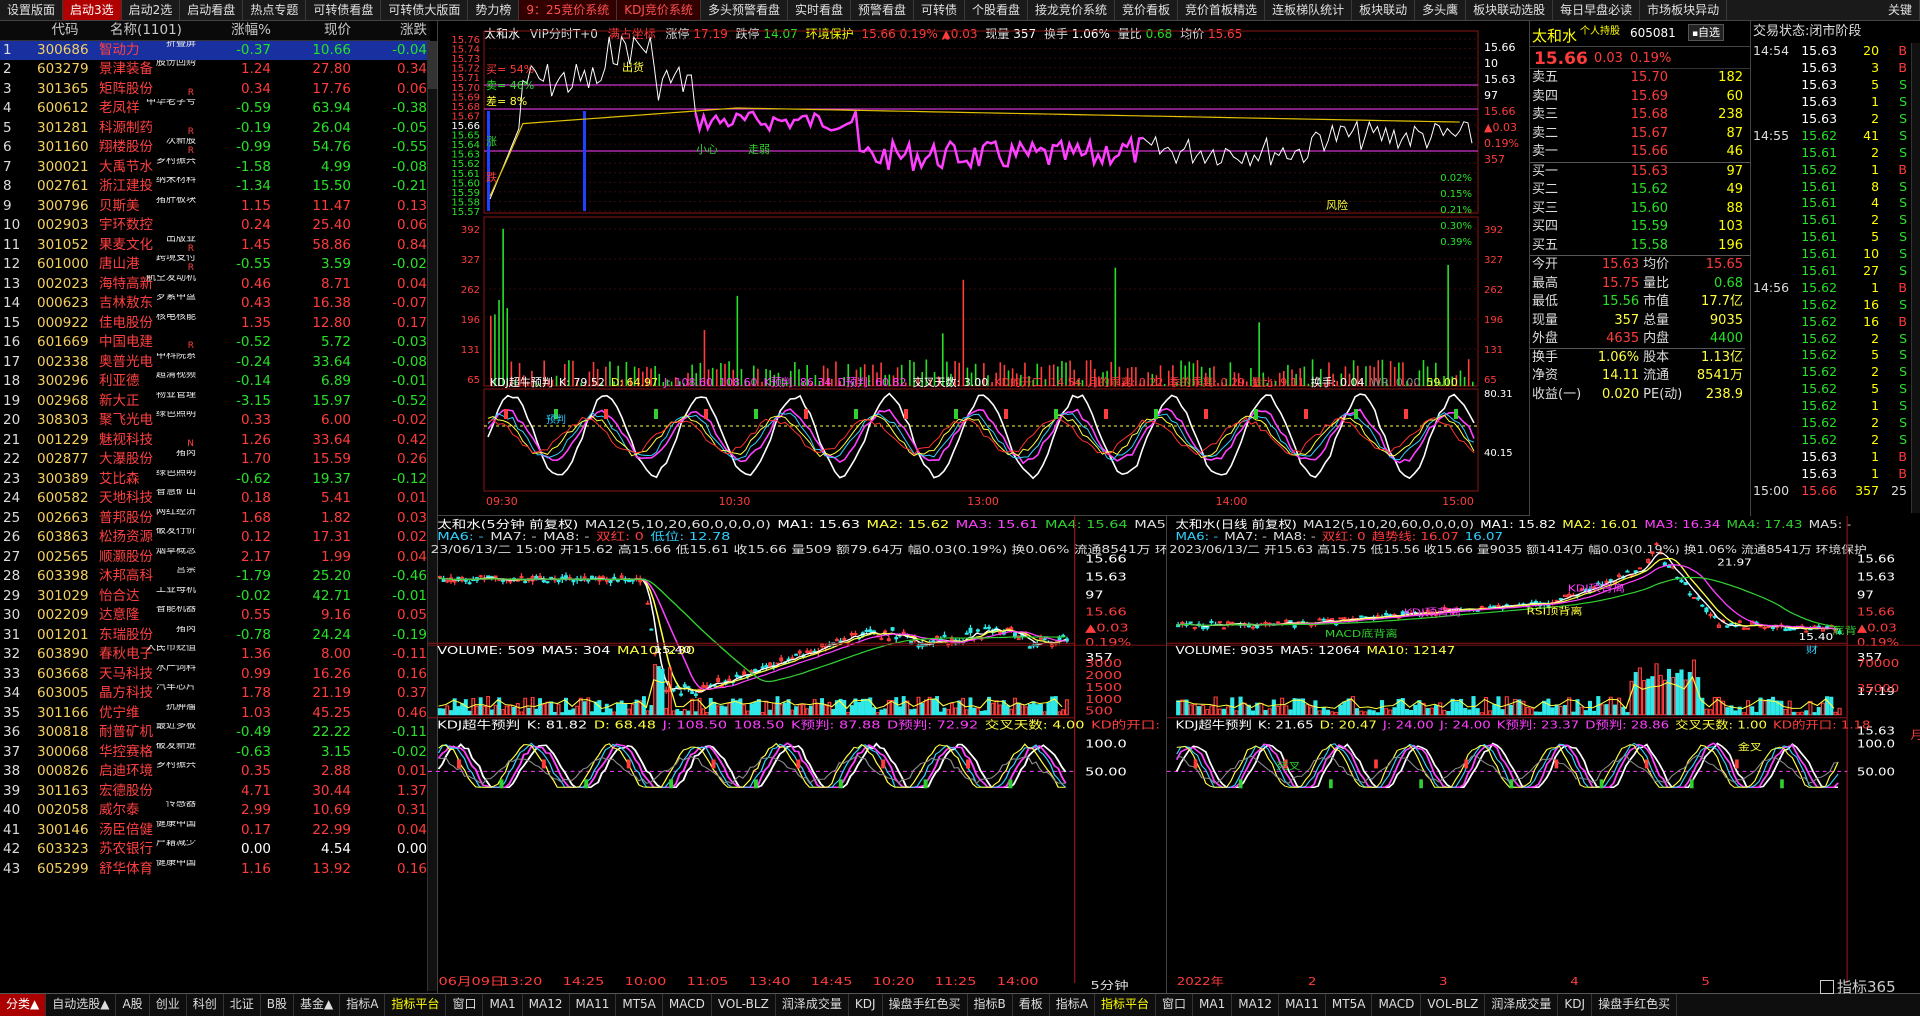  What do you see at coordinates (23, 1005) in the screenshot?
I see `bottom-tab-0: 分类▲` at bounding box center [23, 1005].